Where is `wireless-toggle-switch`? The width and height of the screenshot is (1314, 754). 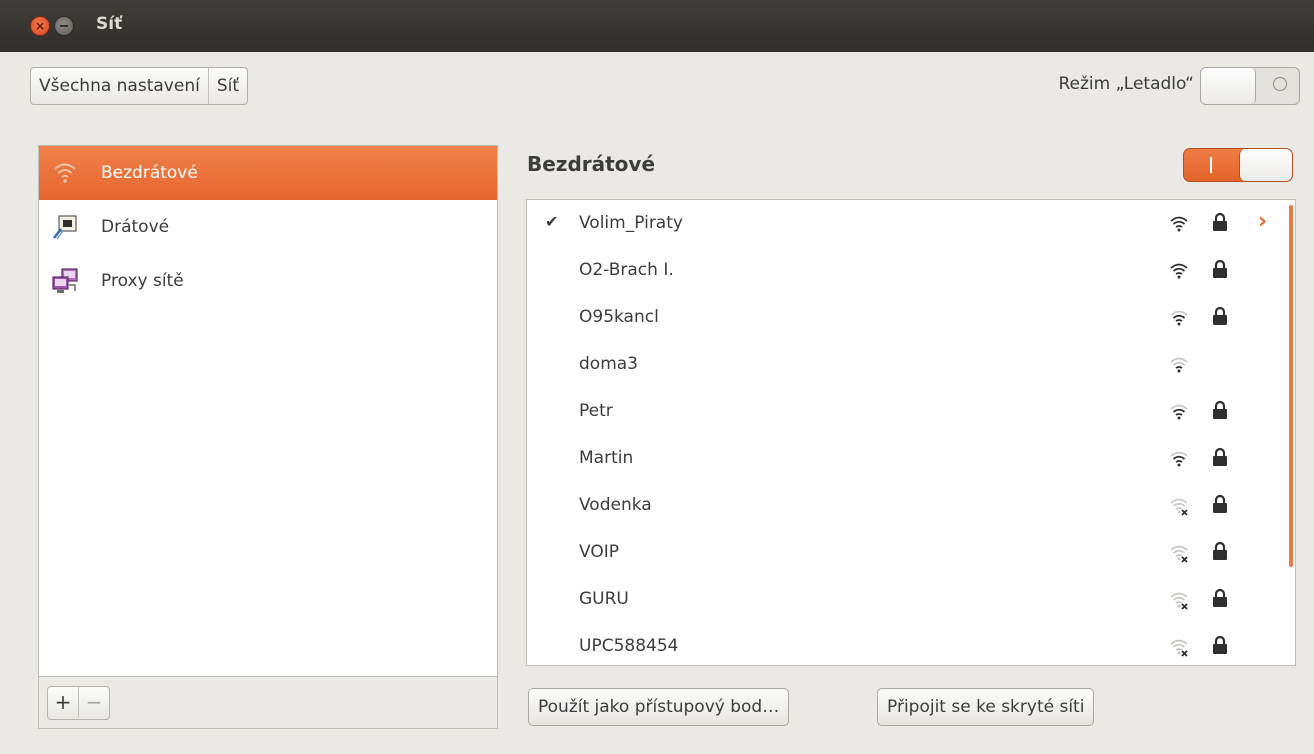
wireless-toggle-switch is located at coordinates (1238, 165).